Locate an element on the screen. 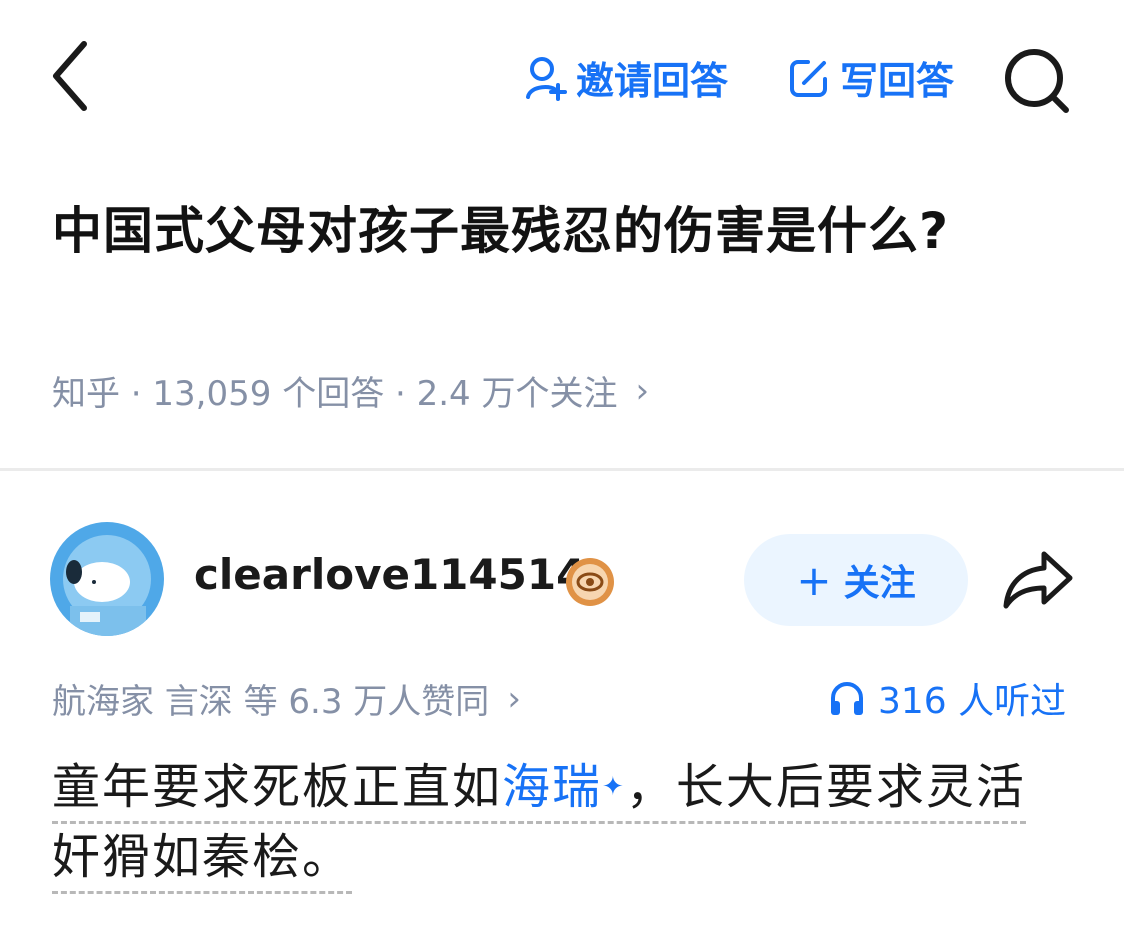 The width and height of the screenshot is (1124, 948). answer-text-pre: 童年要求死板正直如 is located at coordinates (277, 787).